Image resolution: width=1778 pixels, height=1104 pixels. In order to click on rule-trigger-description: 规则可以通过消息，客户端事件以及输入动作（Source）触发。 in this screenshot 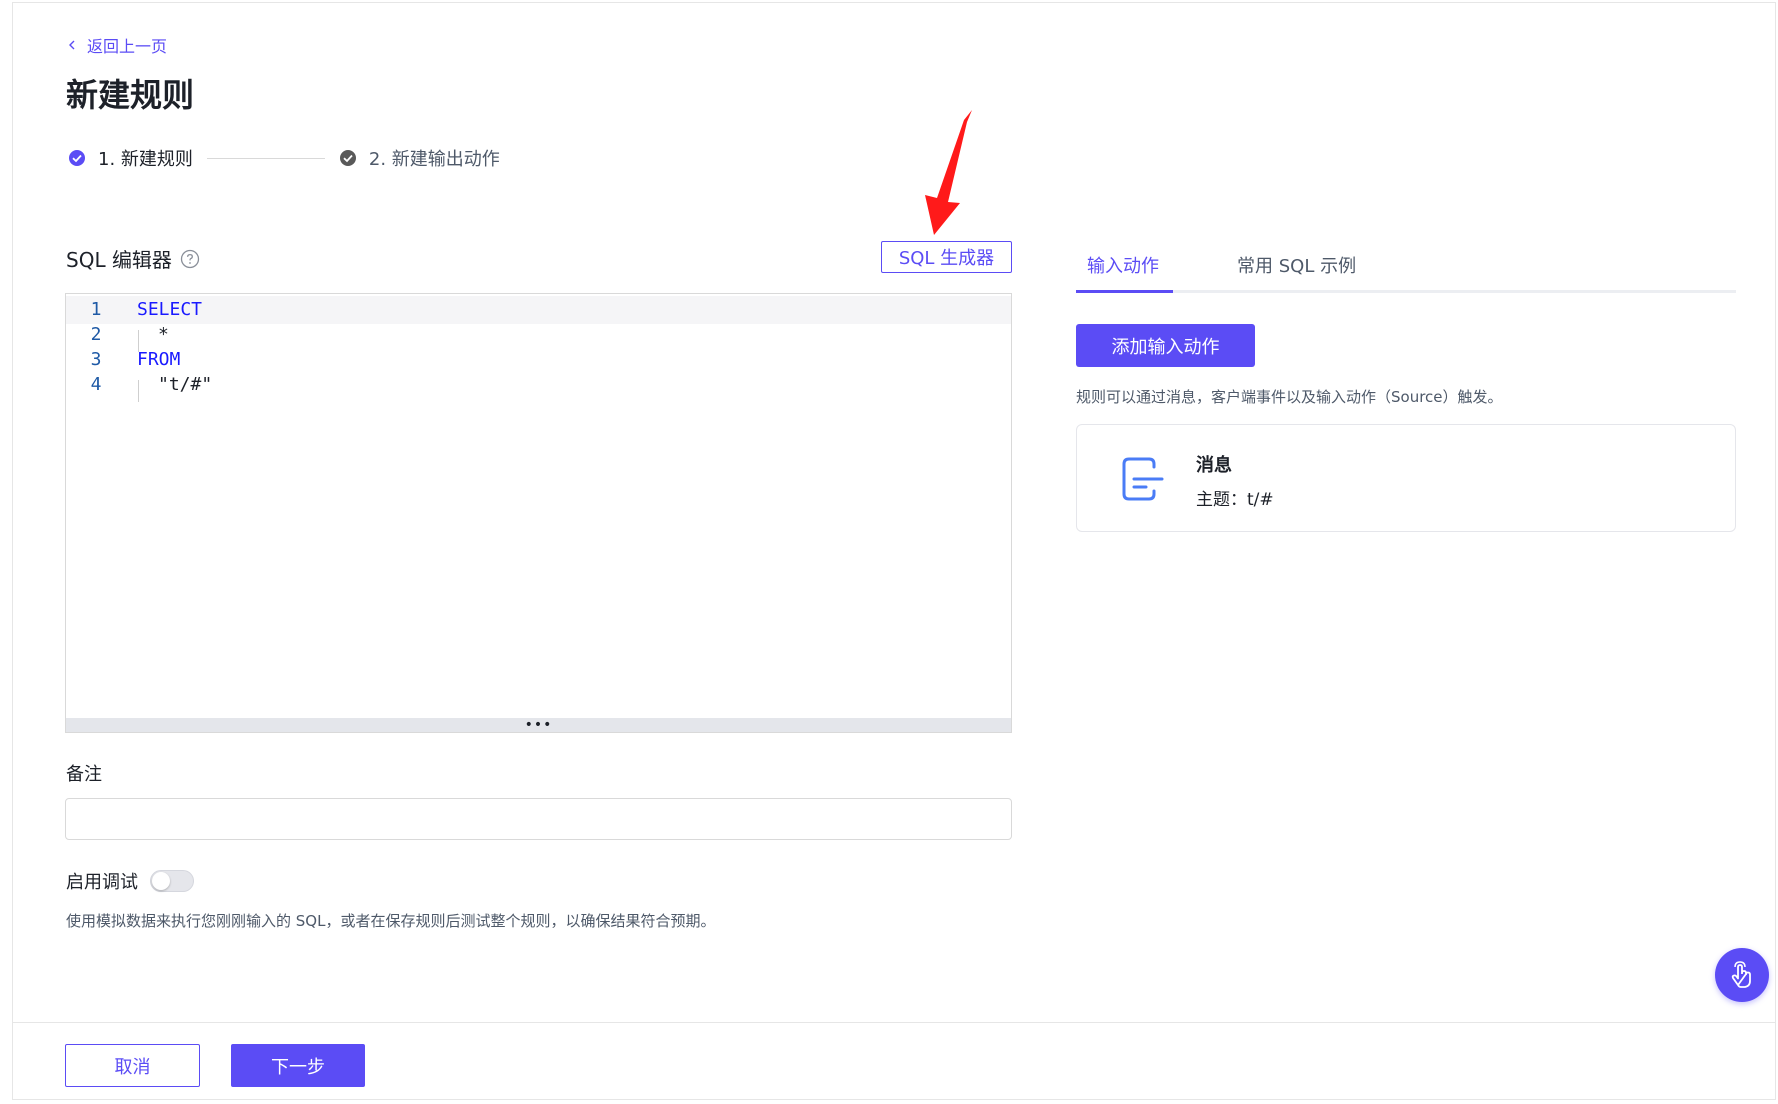, I will do `click(1289, 397)`.